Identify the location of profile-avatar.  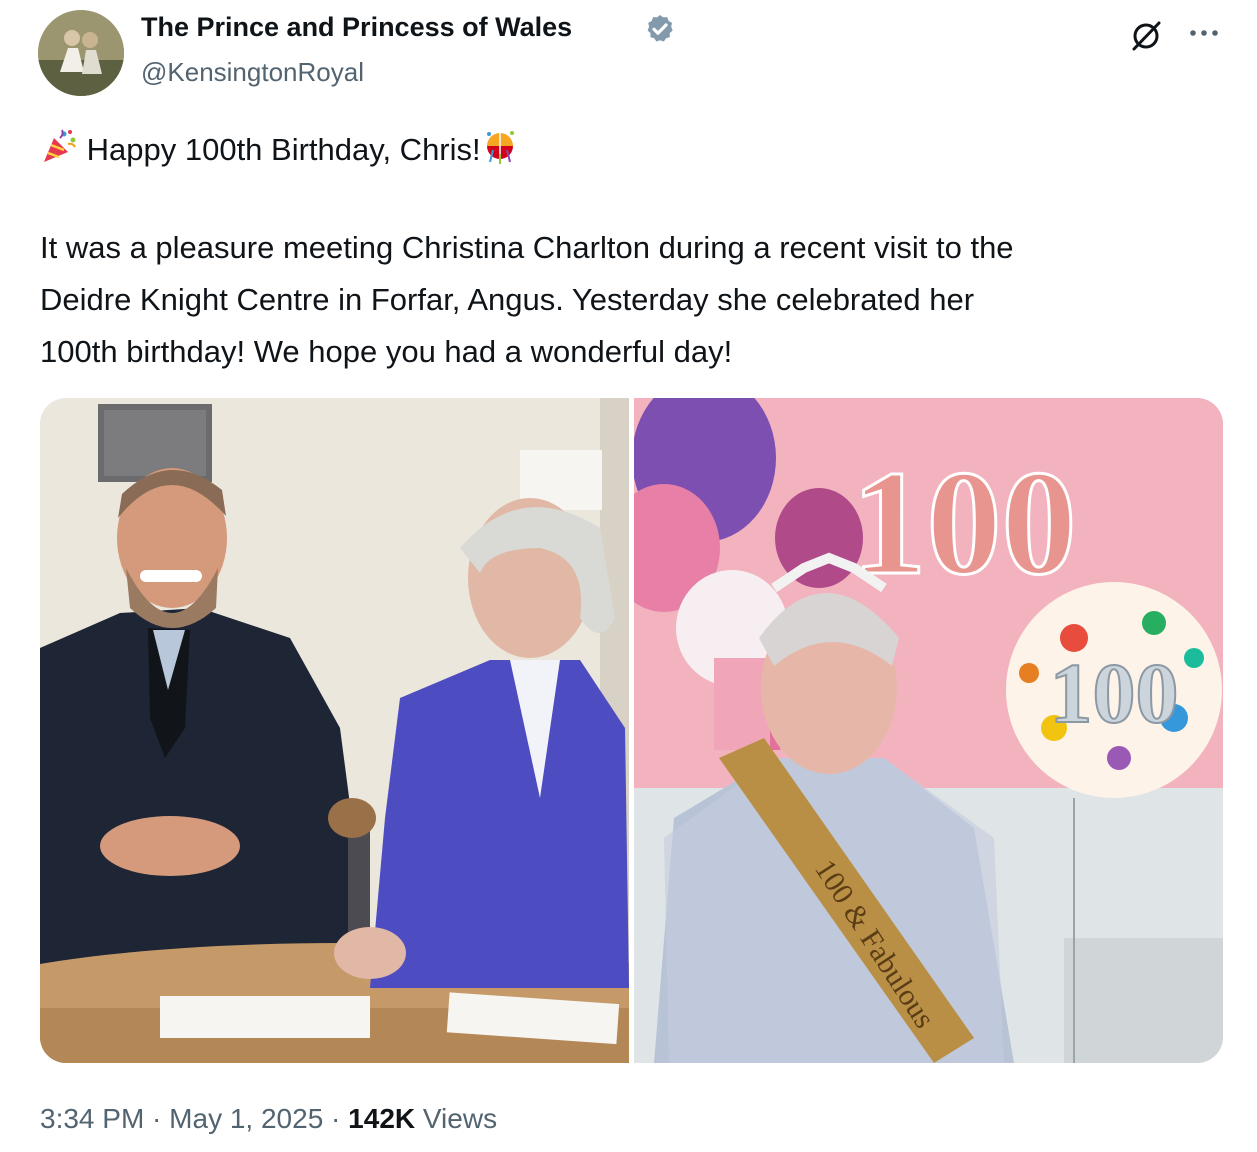
(81, 53).